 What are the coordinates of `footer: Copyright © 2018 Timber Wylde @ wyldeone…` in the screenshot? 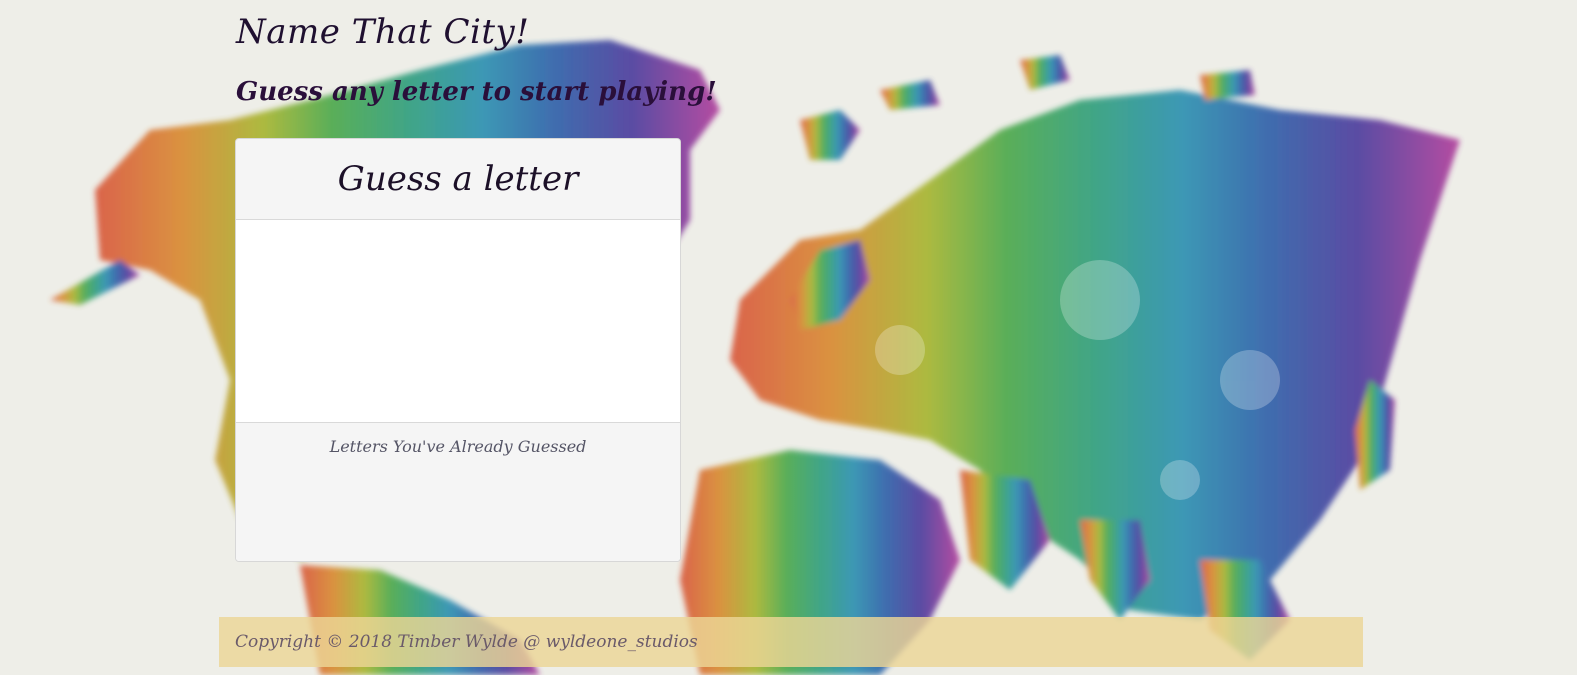 It's located at (791, 642).